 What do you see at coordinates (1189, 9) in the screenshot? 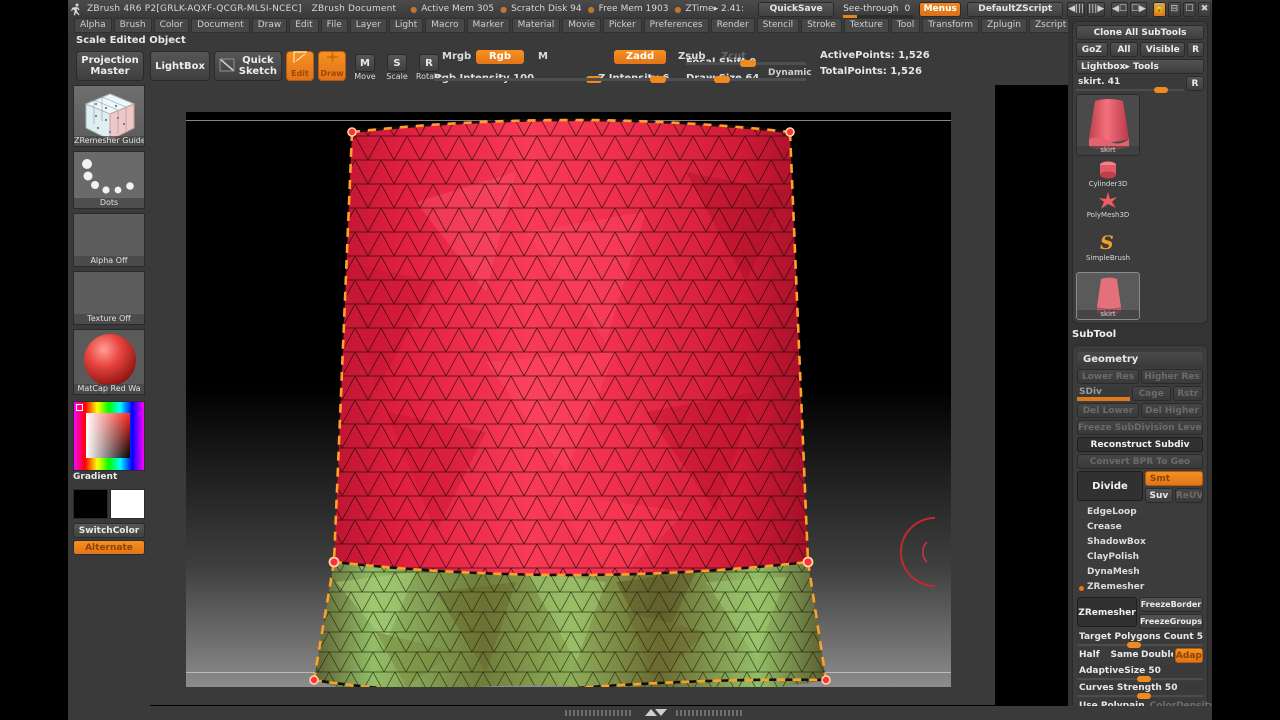
I see `maximize-icon: ☐` at bounding box center [1189, 9].